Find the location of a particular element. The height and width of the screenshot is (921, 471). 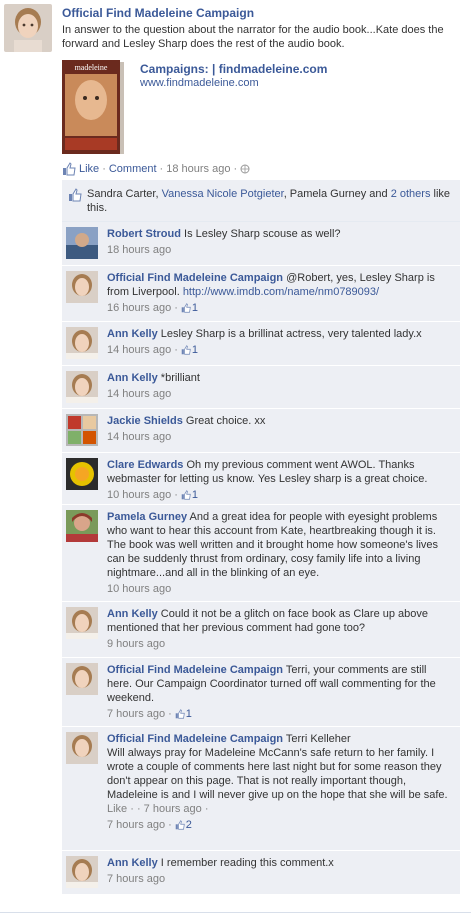

commenter-name: Pamela Gurney is located at coordinates (147, 517).